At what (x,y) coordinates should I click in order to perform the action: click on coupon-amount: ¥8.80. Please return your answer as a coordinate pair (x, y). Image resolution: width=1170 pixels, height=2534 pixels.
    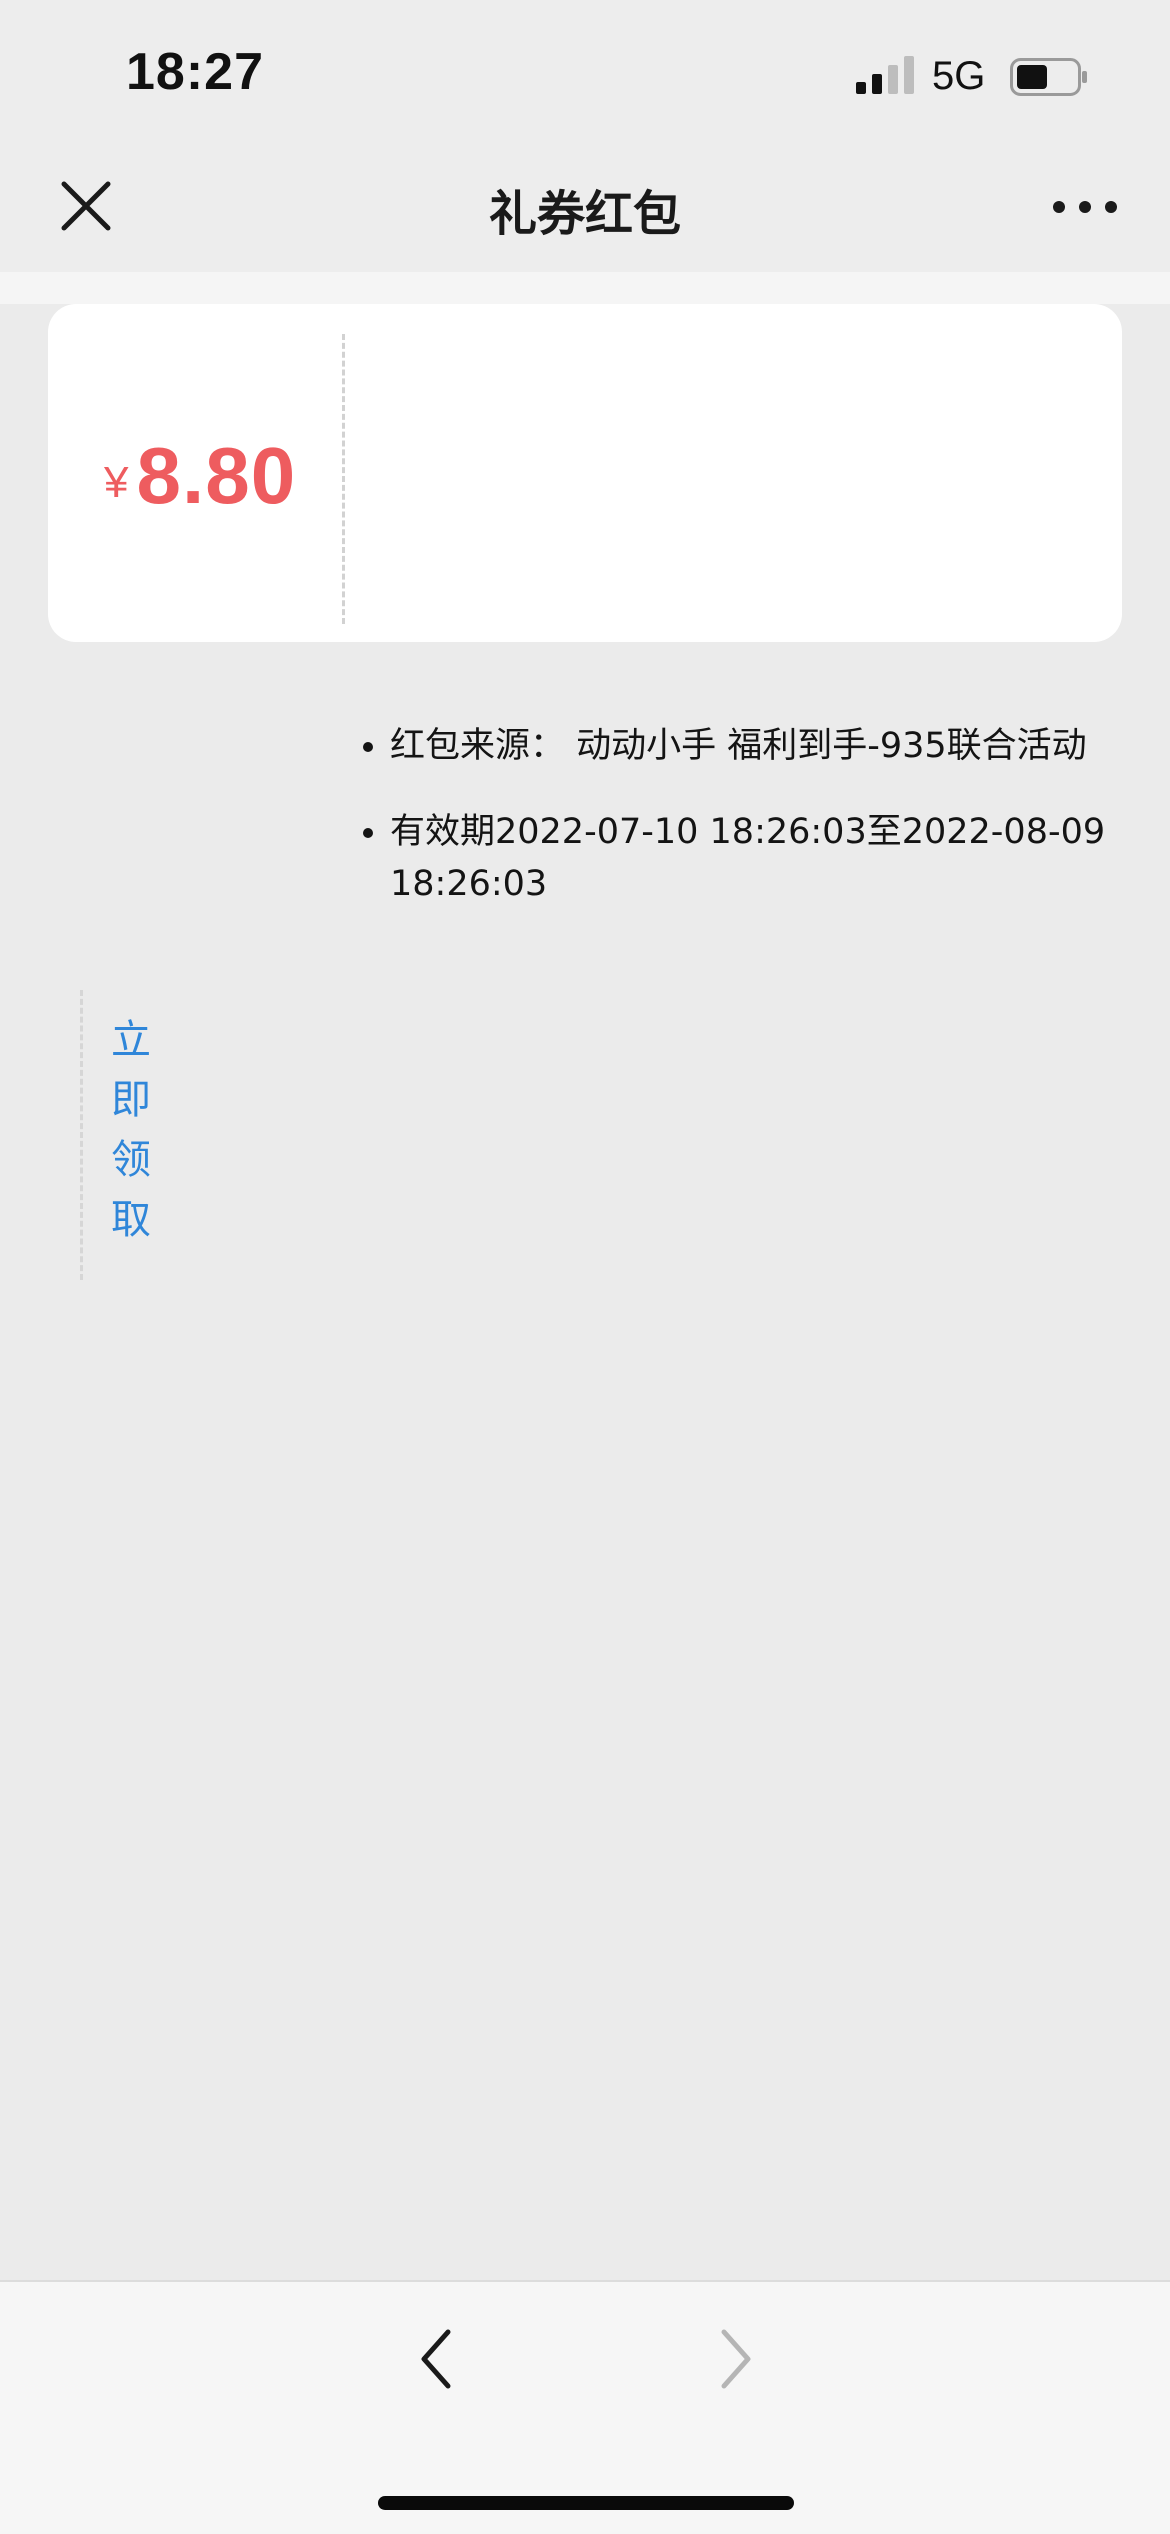
    Looking at the image, I should click on (200, 476).